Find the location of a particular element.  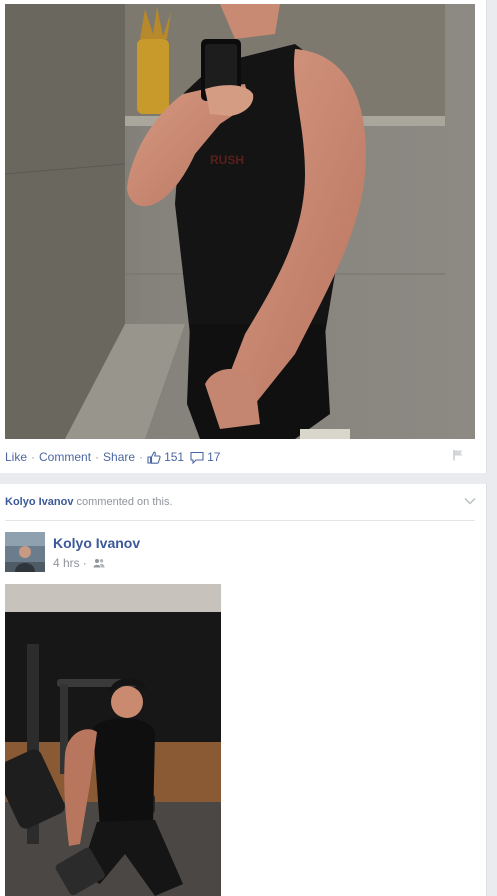

post-action-row: Like · Comment · Share · 151 17 is located at coordinates (112, 457).